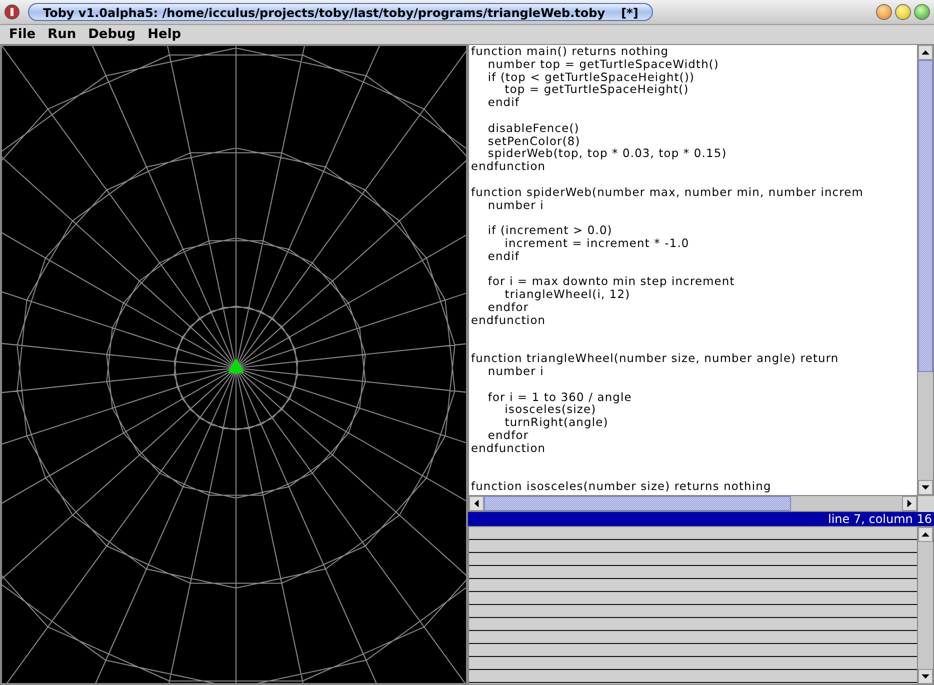 This screenshot has height=685, width=934. What do you see at coordinates (693, 605) in the screenshot?
I see `output-list` at bounding box center [693, 605].